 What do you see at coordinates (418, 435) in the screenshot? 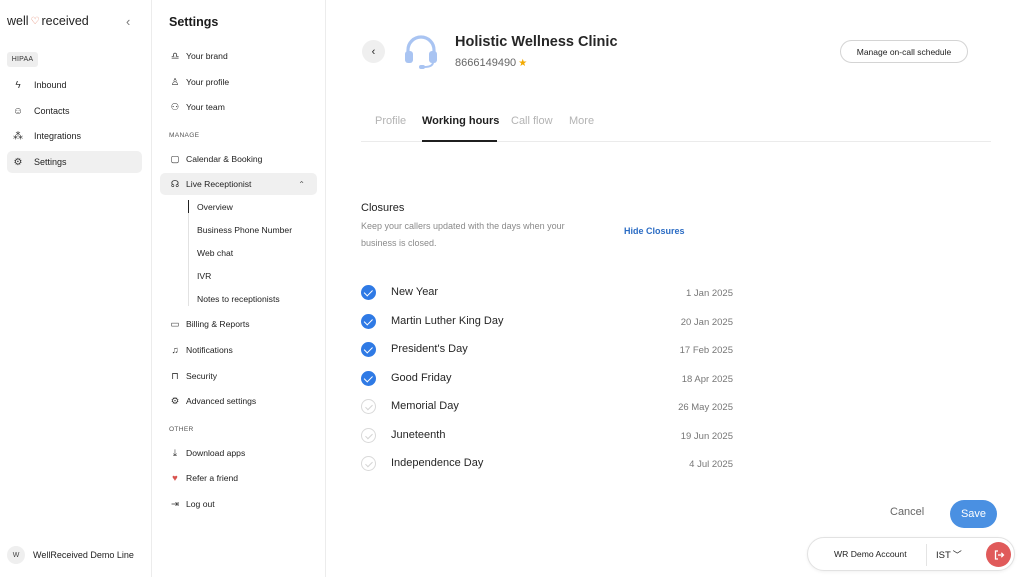
I see `holiday-name: Juneteenth` at bounding box center [418, 435].